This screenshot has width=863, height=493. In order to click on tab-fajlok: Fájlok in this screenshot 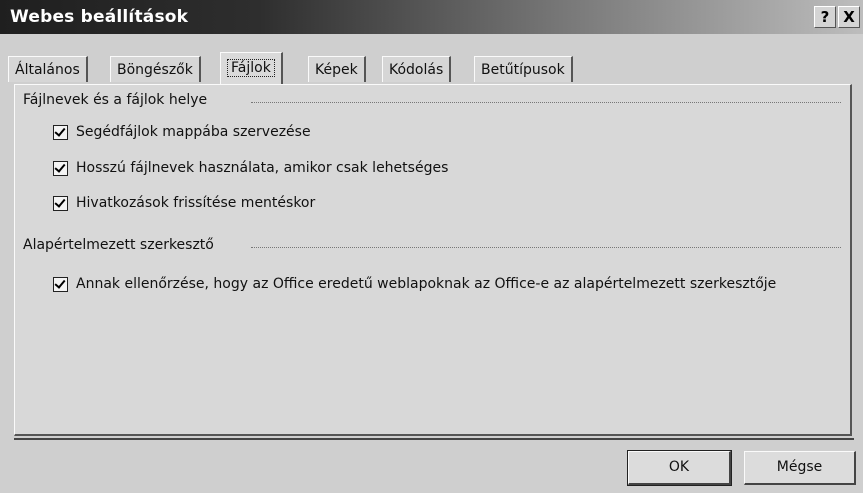, I will do `click(251, 68)`.